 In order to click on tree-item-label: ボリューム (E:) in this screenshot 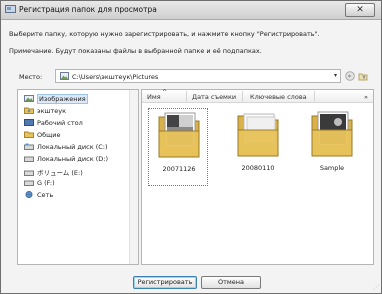, I will do `click(60, 173)`.